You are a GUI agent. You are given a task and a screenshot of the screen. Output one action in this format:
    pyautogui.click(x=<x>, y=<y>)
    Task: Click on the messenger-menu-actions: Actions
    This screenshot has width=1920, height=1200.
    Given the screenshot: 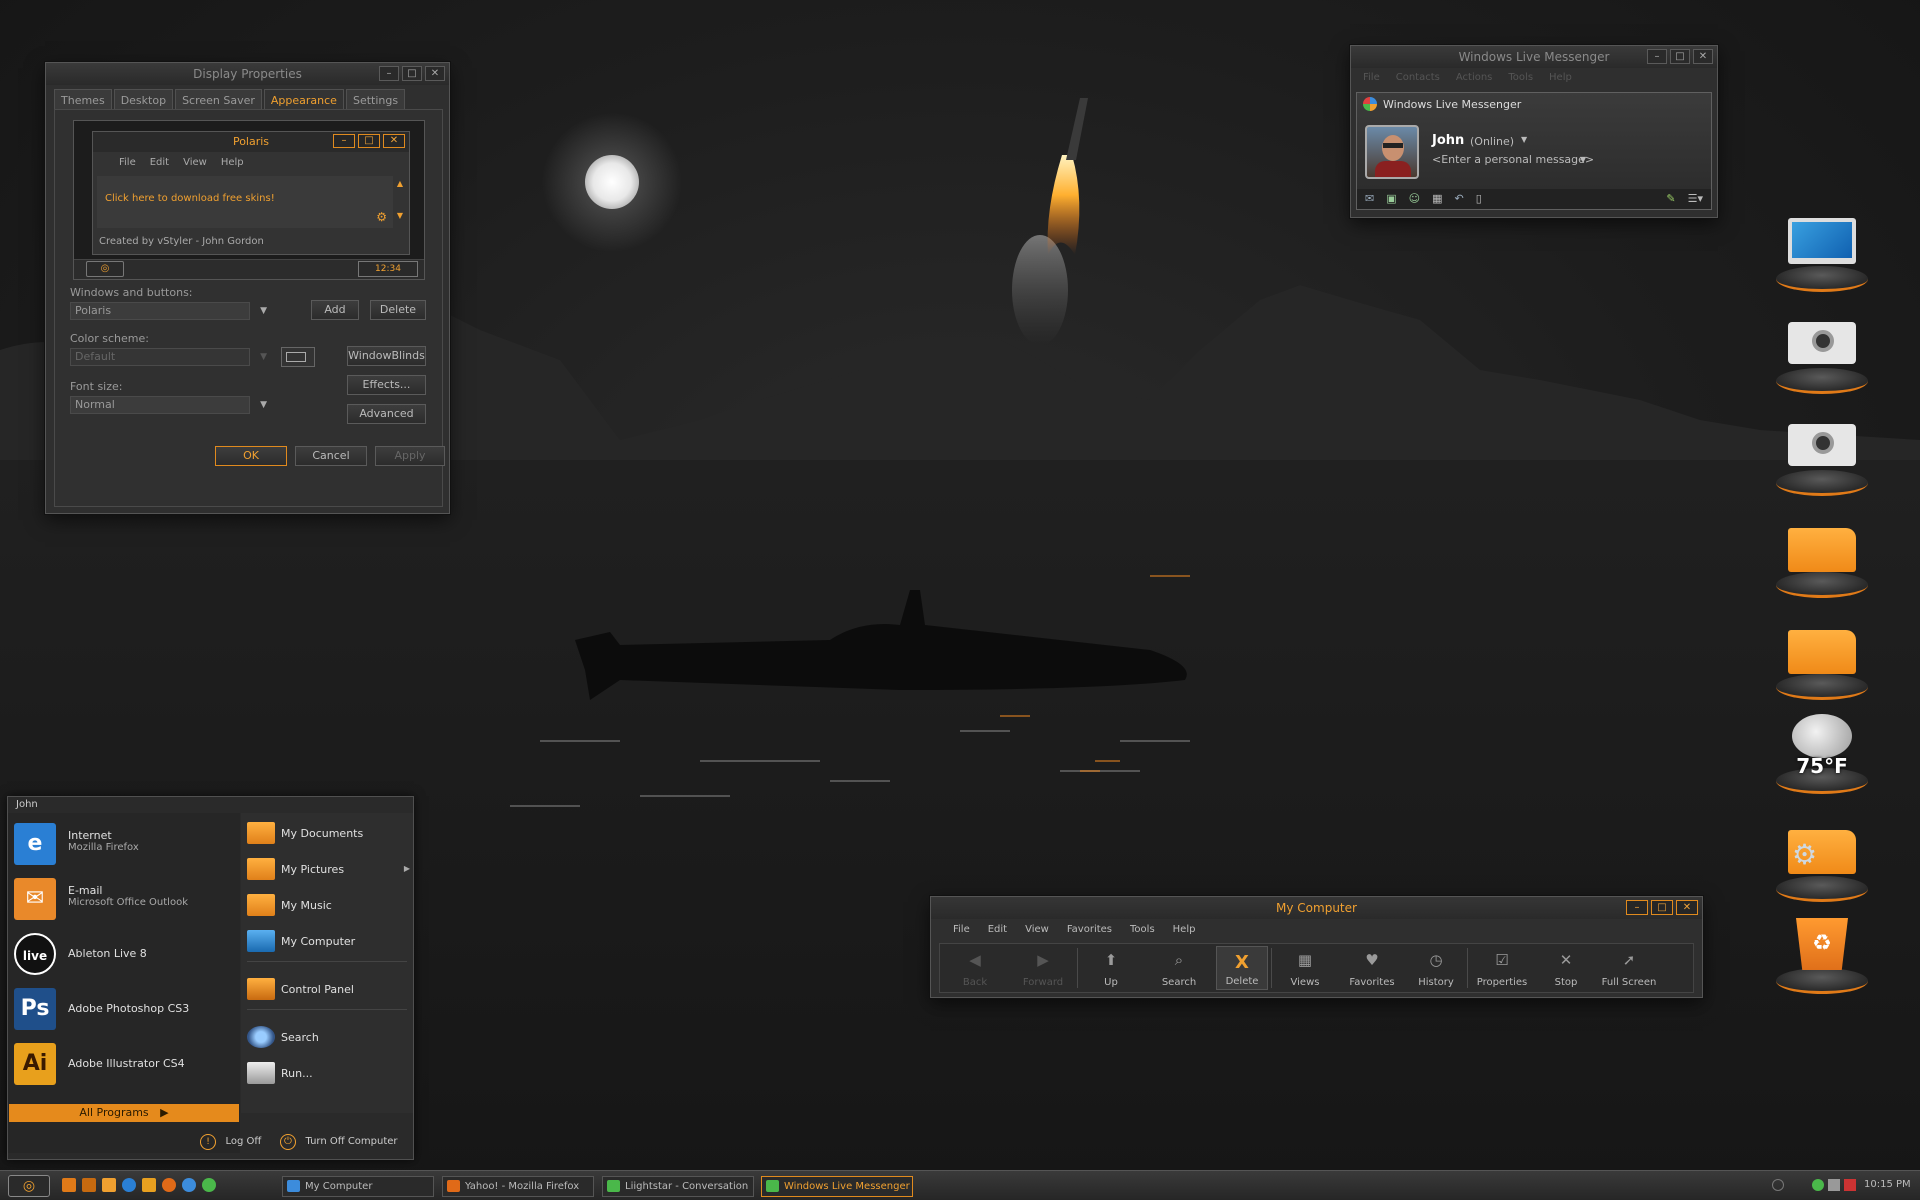 What is the action you would take?
    pyautogui.click(x=1474, y=77)
    